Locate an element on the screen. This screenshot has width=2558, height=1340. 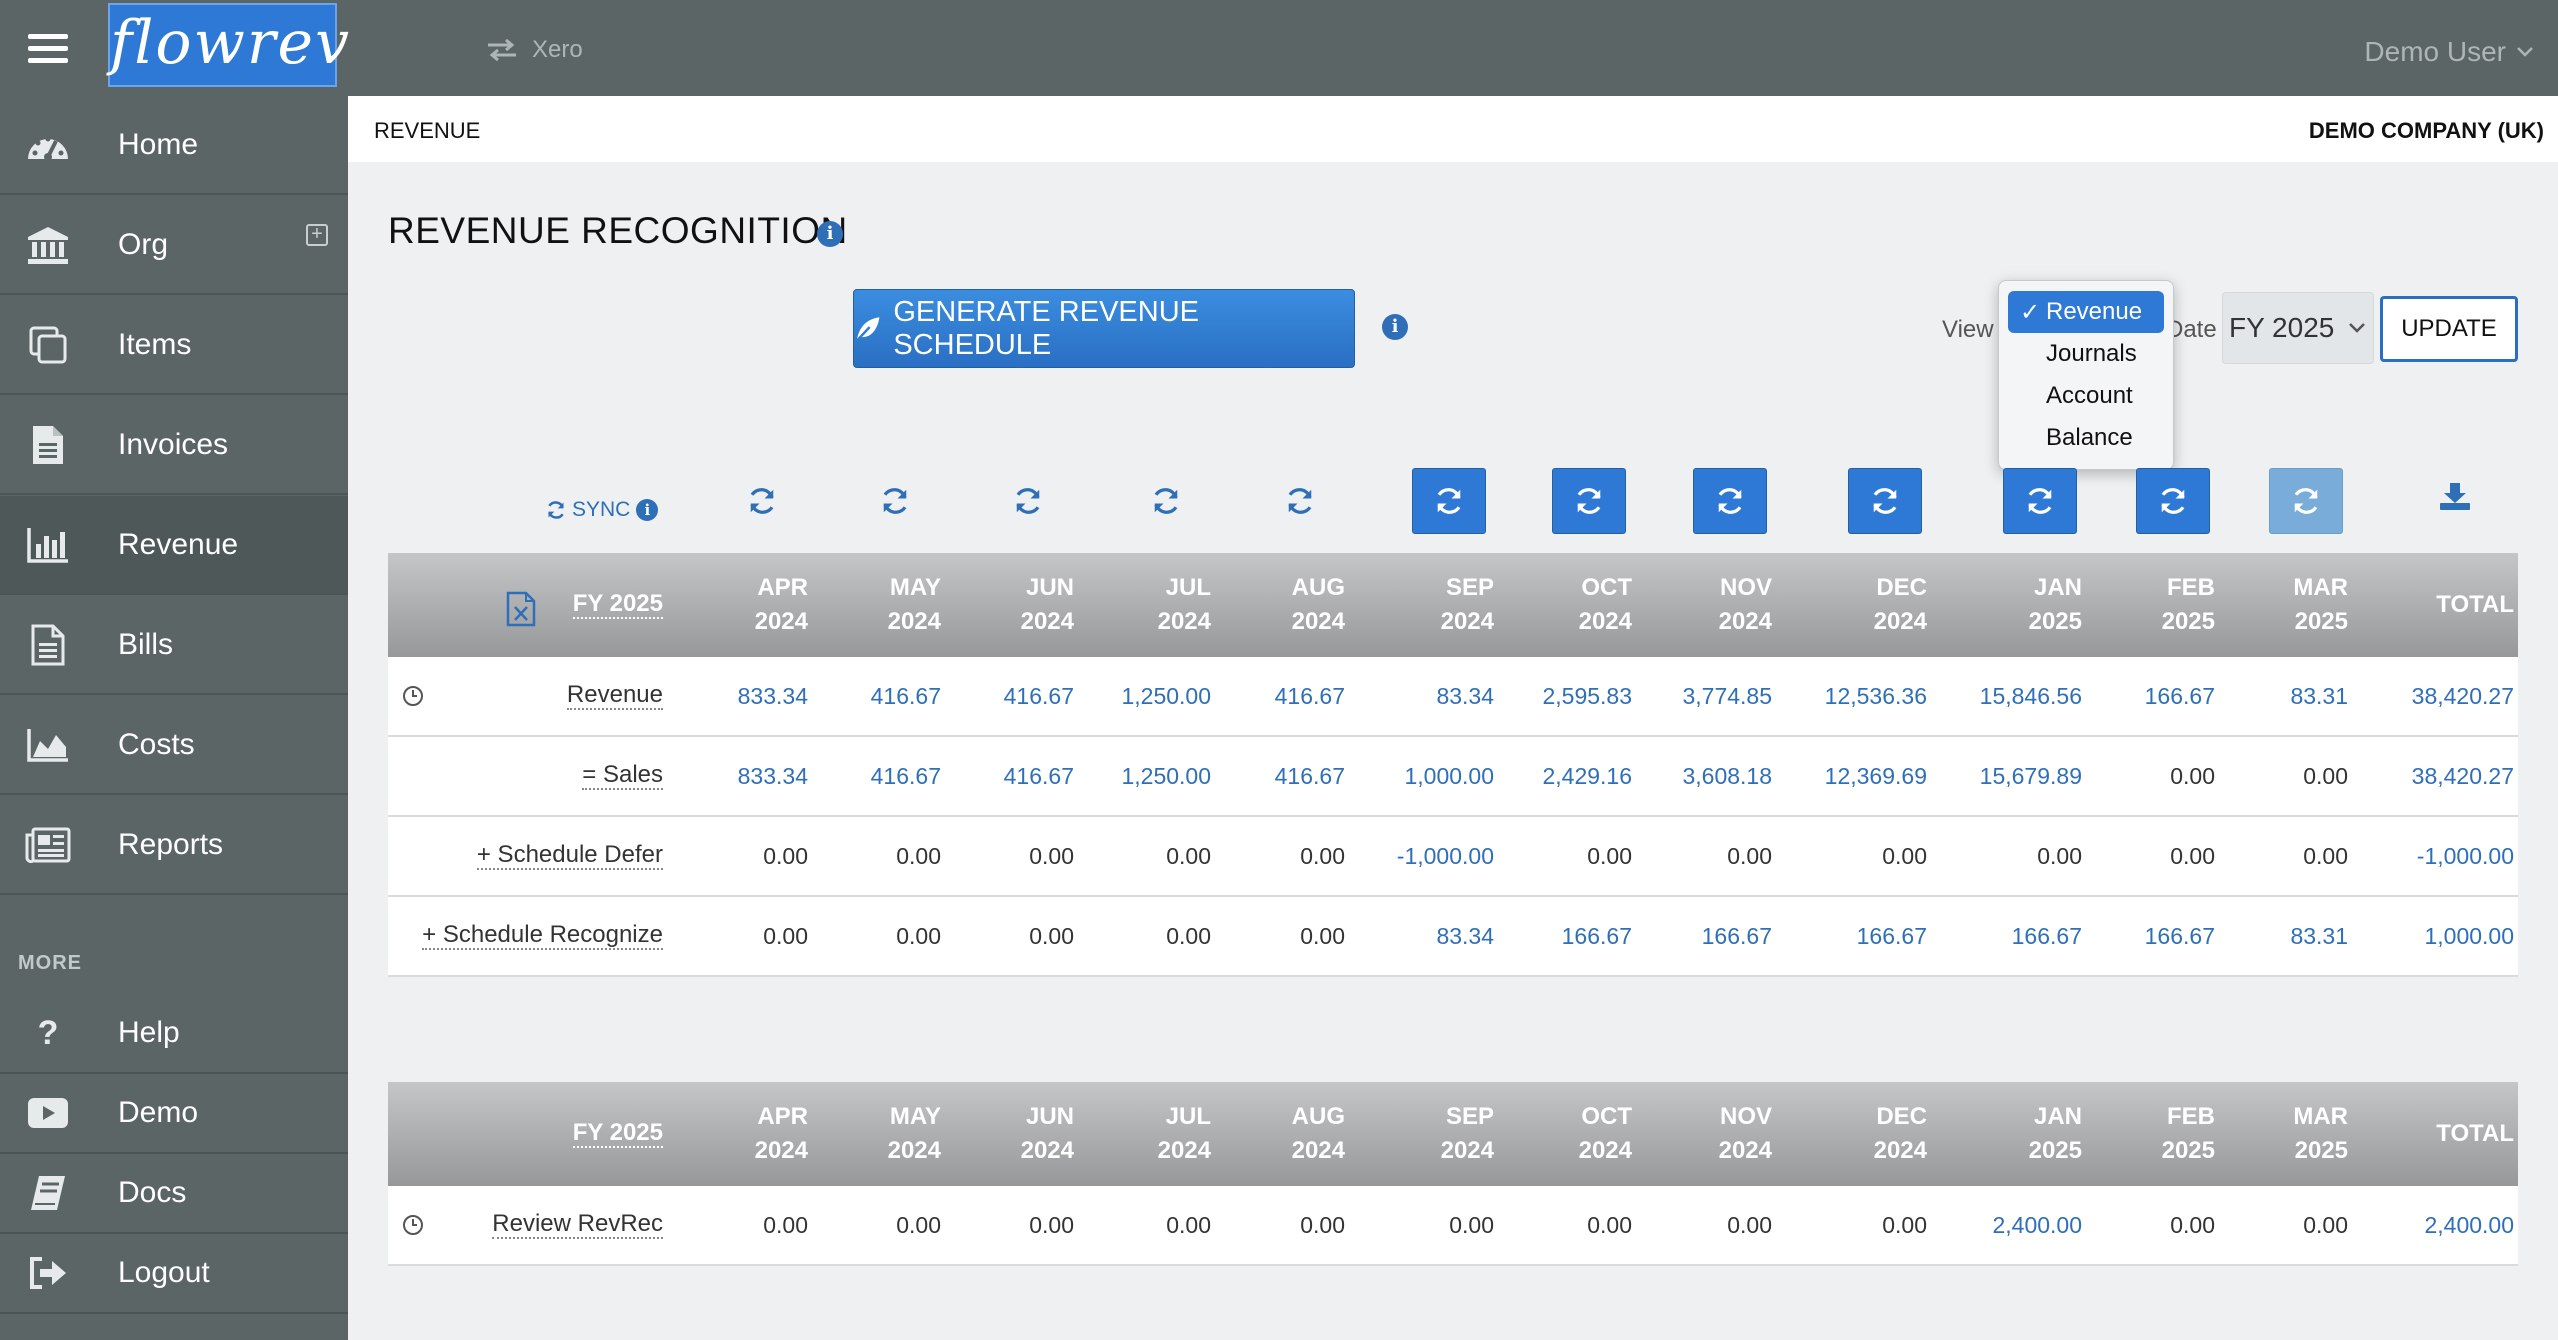
sidebar-item-costs: Costs is located at coordinates (174, 745).